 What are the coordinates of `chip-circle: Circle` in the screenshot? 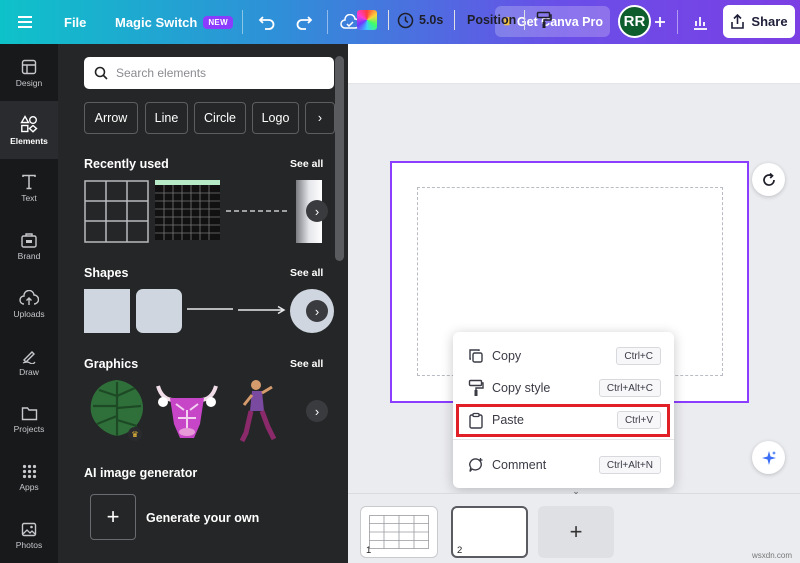 It's located at (220, 118).